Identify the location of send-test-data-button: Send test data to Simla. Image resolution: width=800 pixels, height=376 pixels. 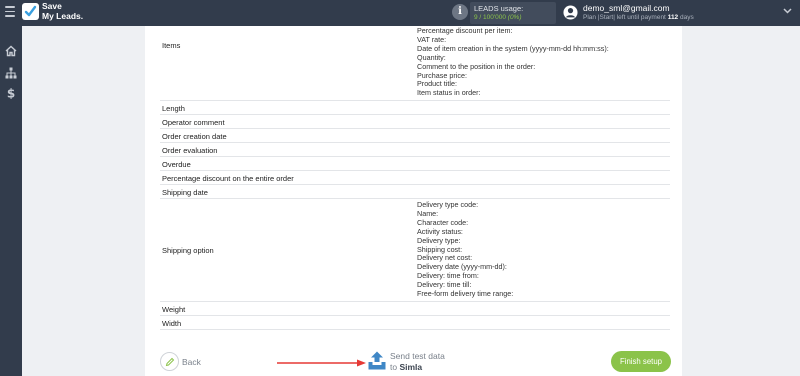
(417, 361).